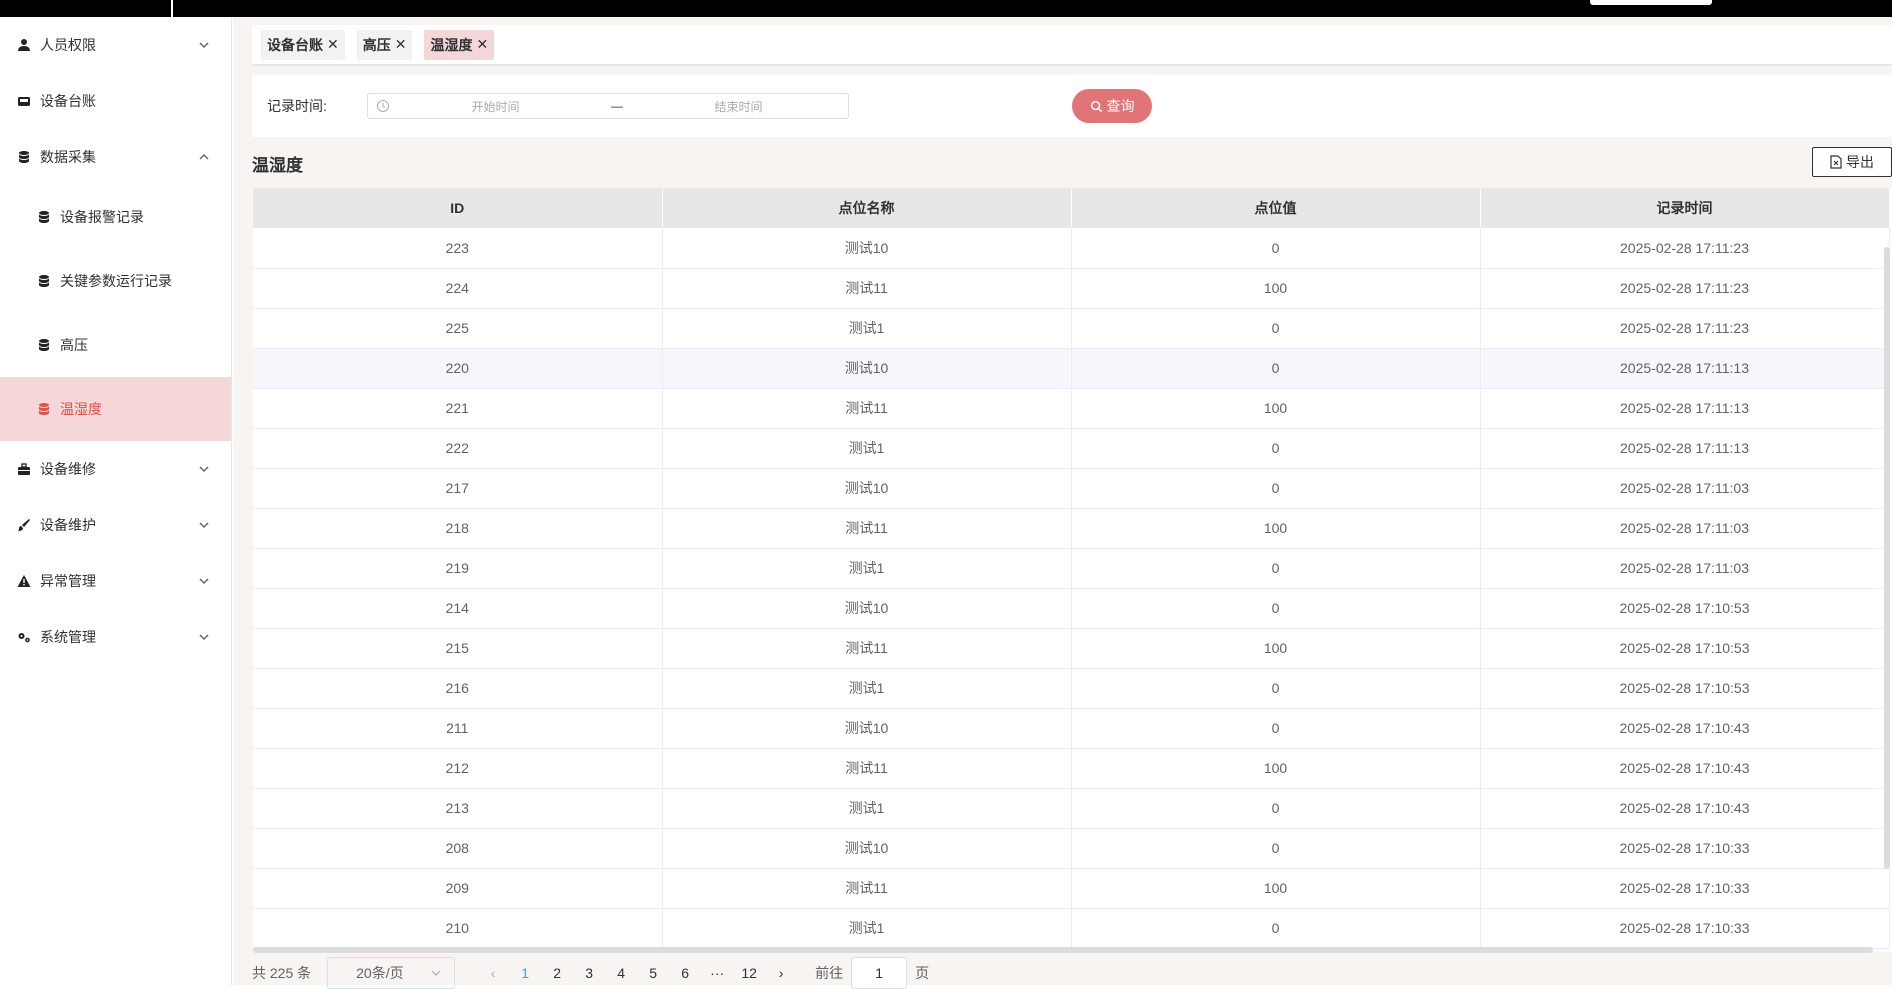  What do you see at coordinates (115, 345) in the screenshot?
I see `sidebar-subitem-high-voltage: 高压` at bounding box center [115, 345].